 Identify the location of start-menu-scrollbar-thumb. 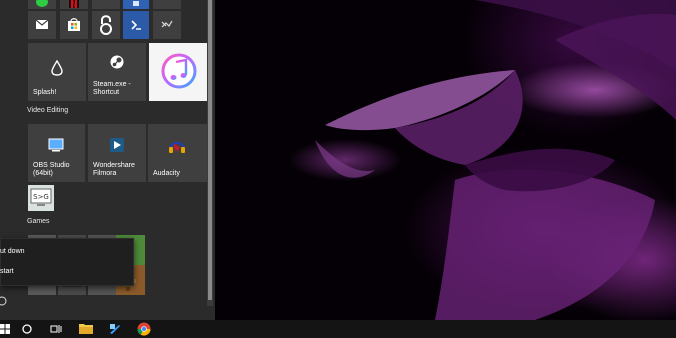
(210, 150).